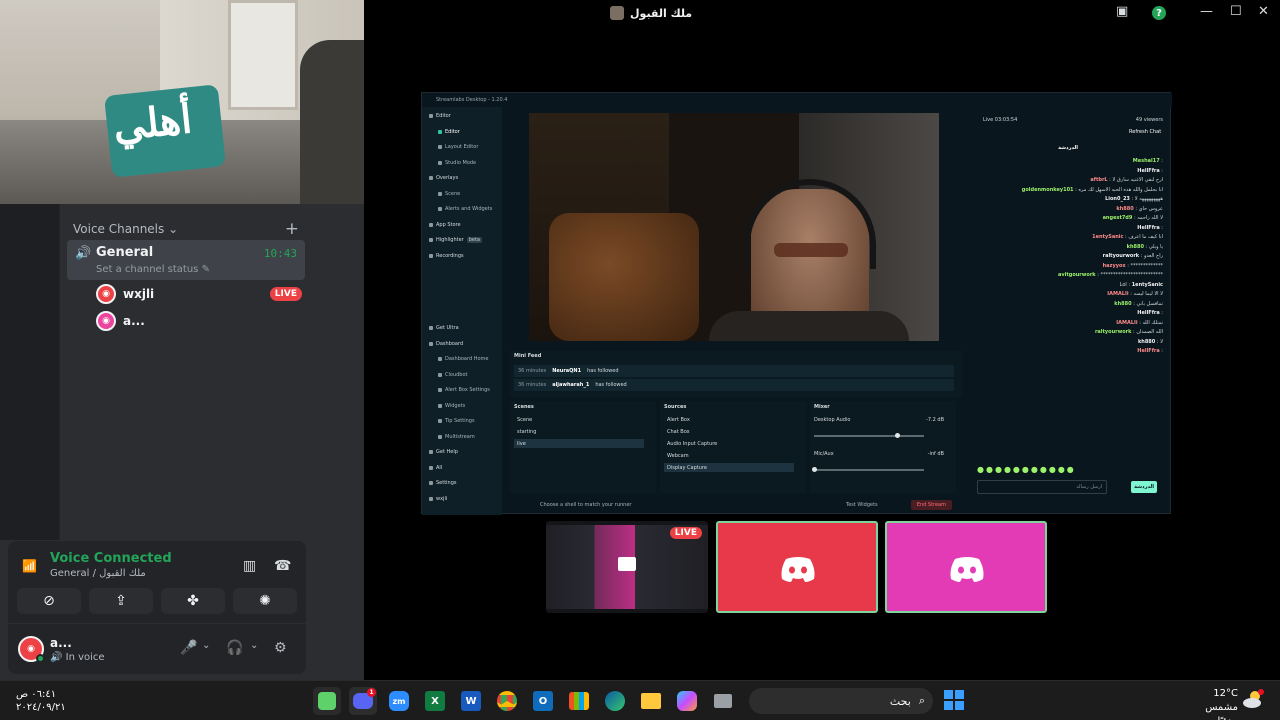  Describe the element at coordinates (1070, 295) in the screenshot. I see `chat-message: لا الا ليما ليسه : IAMALIi` at that location.